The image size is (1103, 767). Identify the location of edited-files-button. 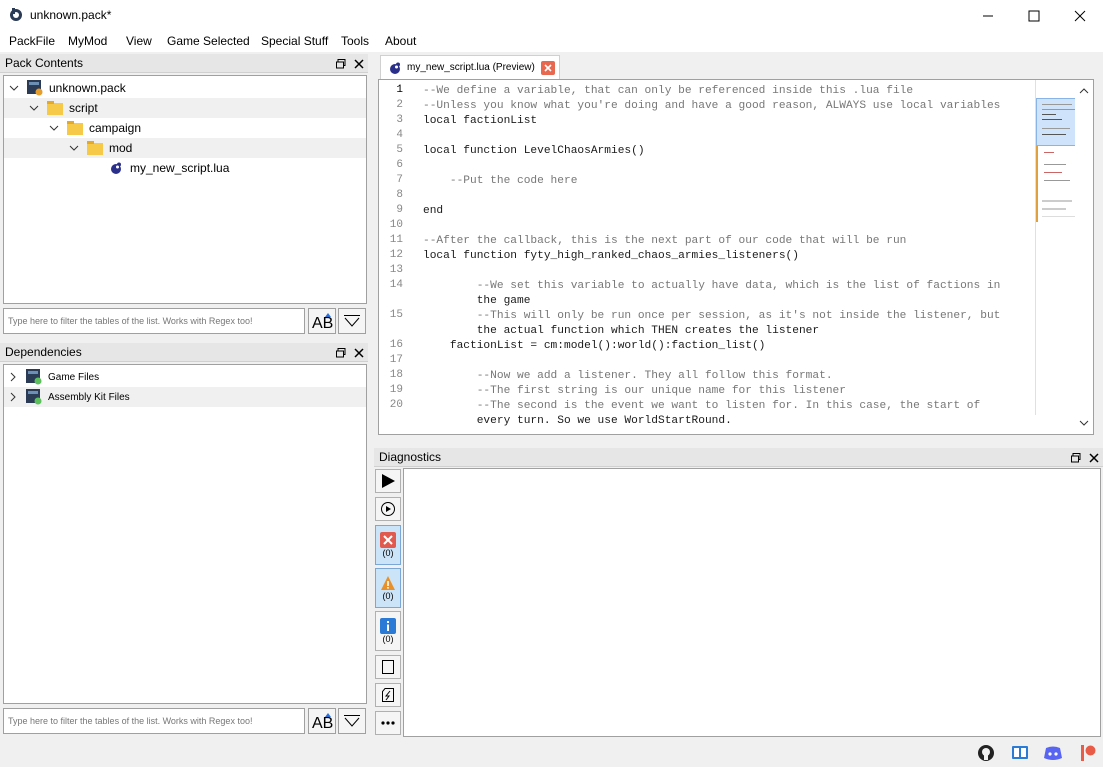
(388, 695).